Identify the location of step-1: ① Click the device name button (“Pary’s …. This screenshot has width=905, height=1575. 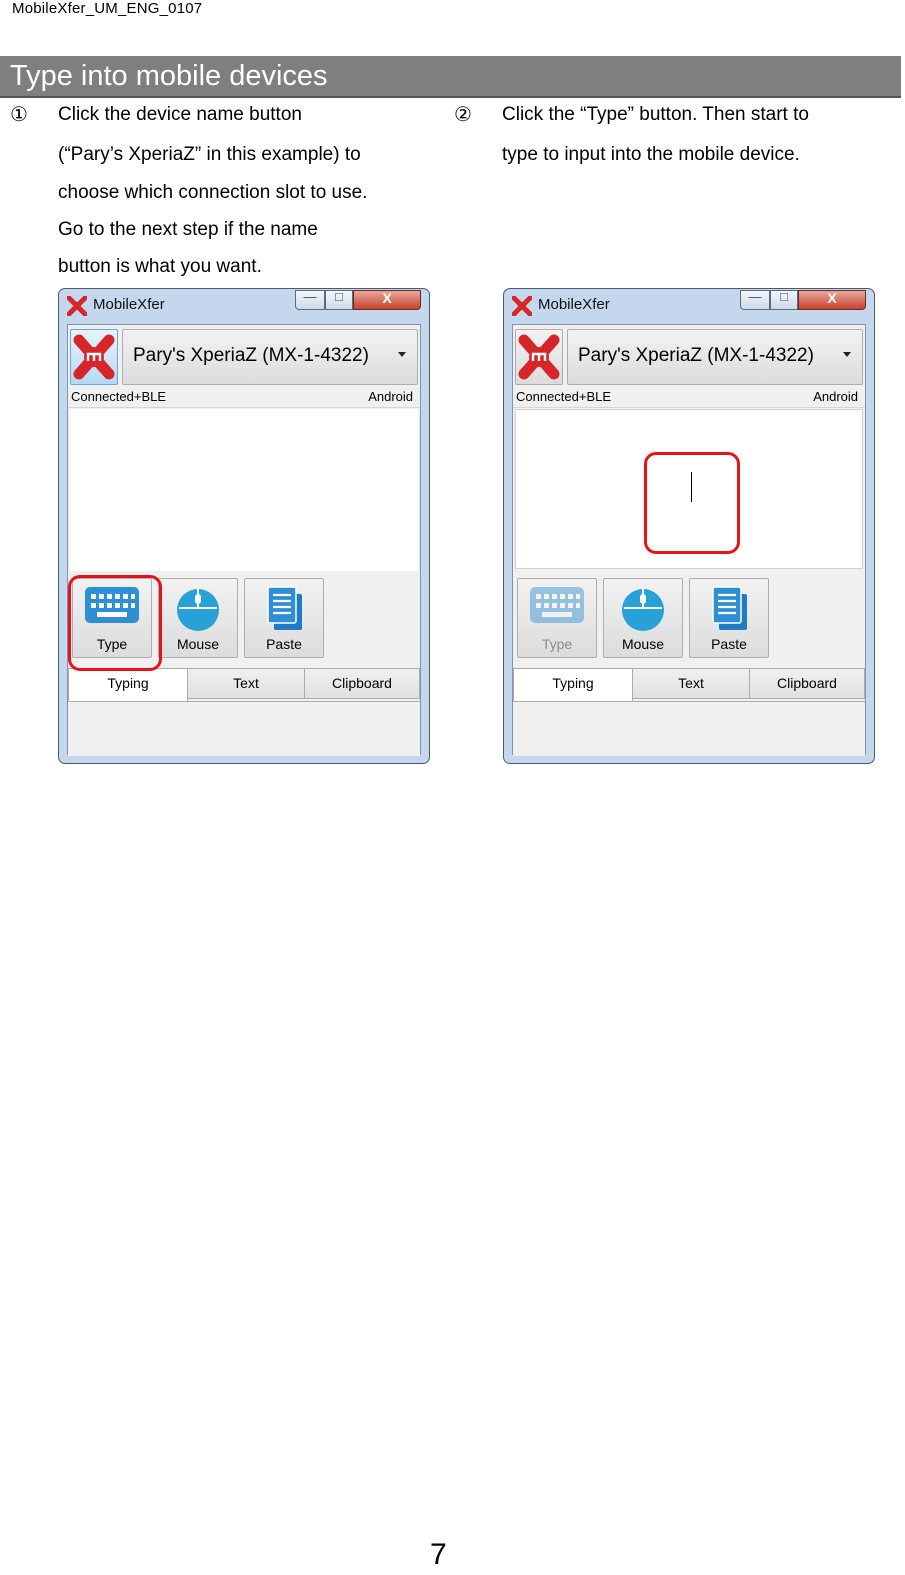
(225, 188).